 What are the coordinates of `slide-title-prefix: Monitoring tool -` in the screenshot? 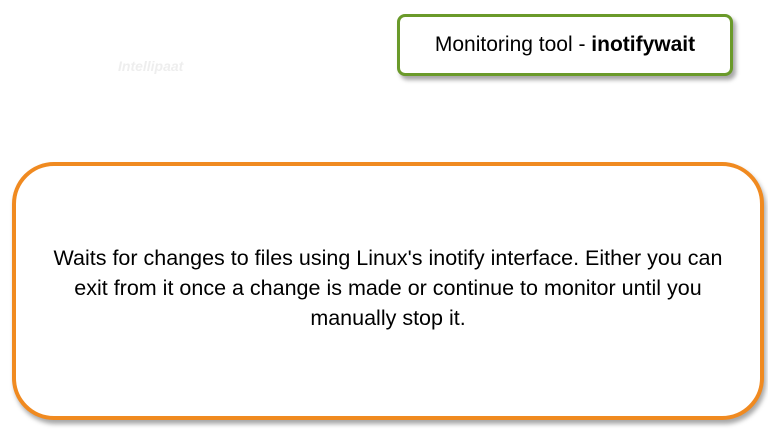 It's located at (513, 44).